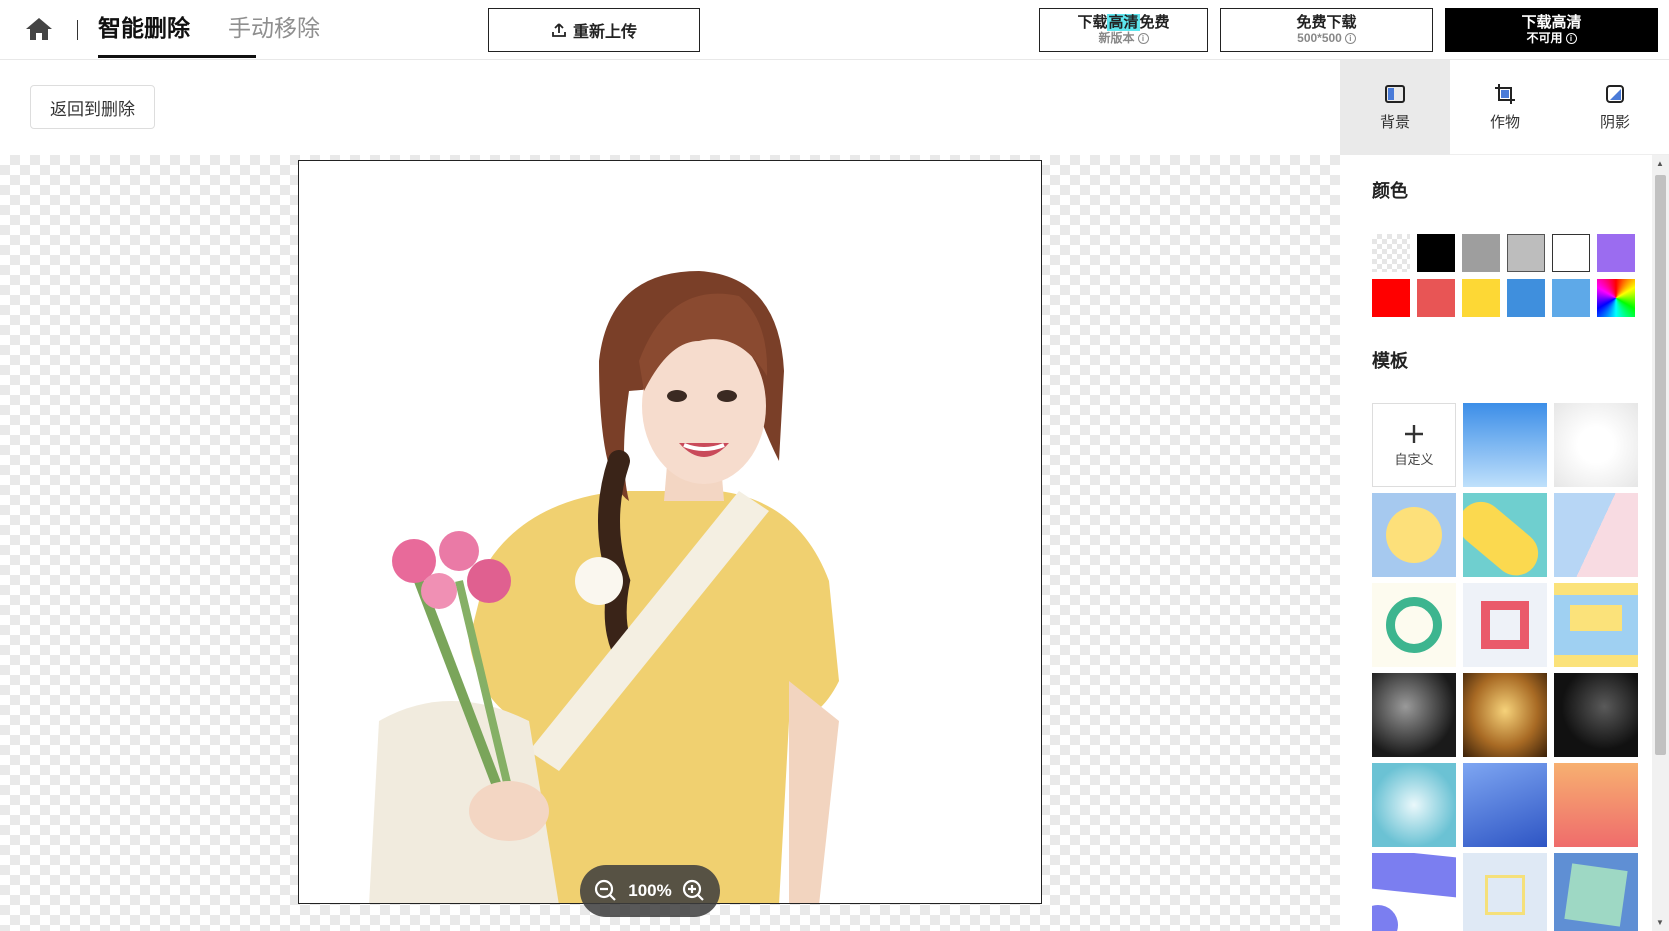 This screenshot has height=931, width=1669. Describe the element at coordinates (1505, 94) in the screenshot. I see `crop-icon` at that location.